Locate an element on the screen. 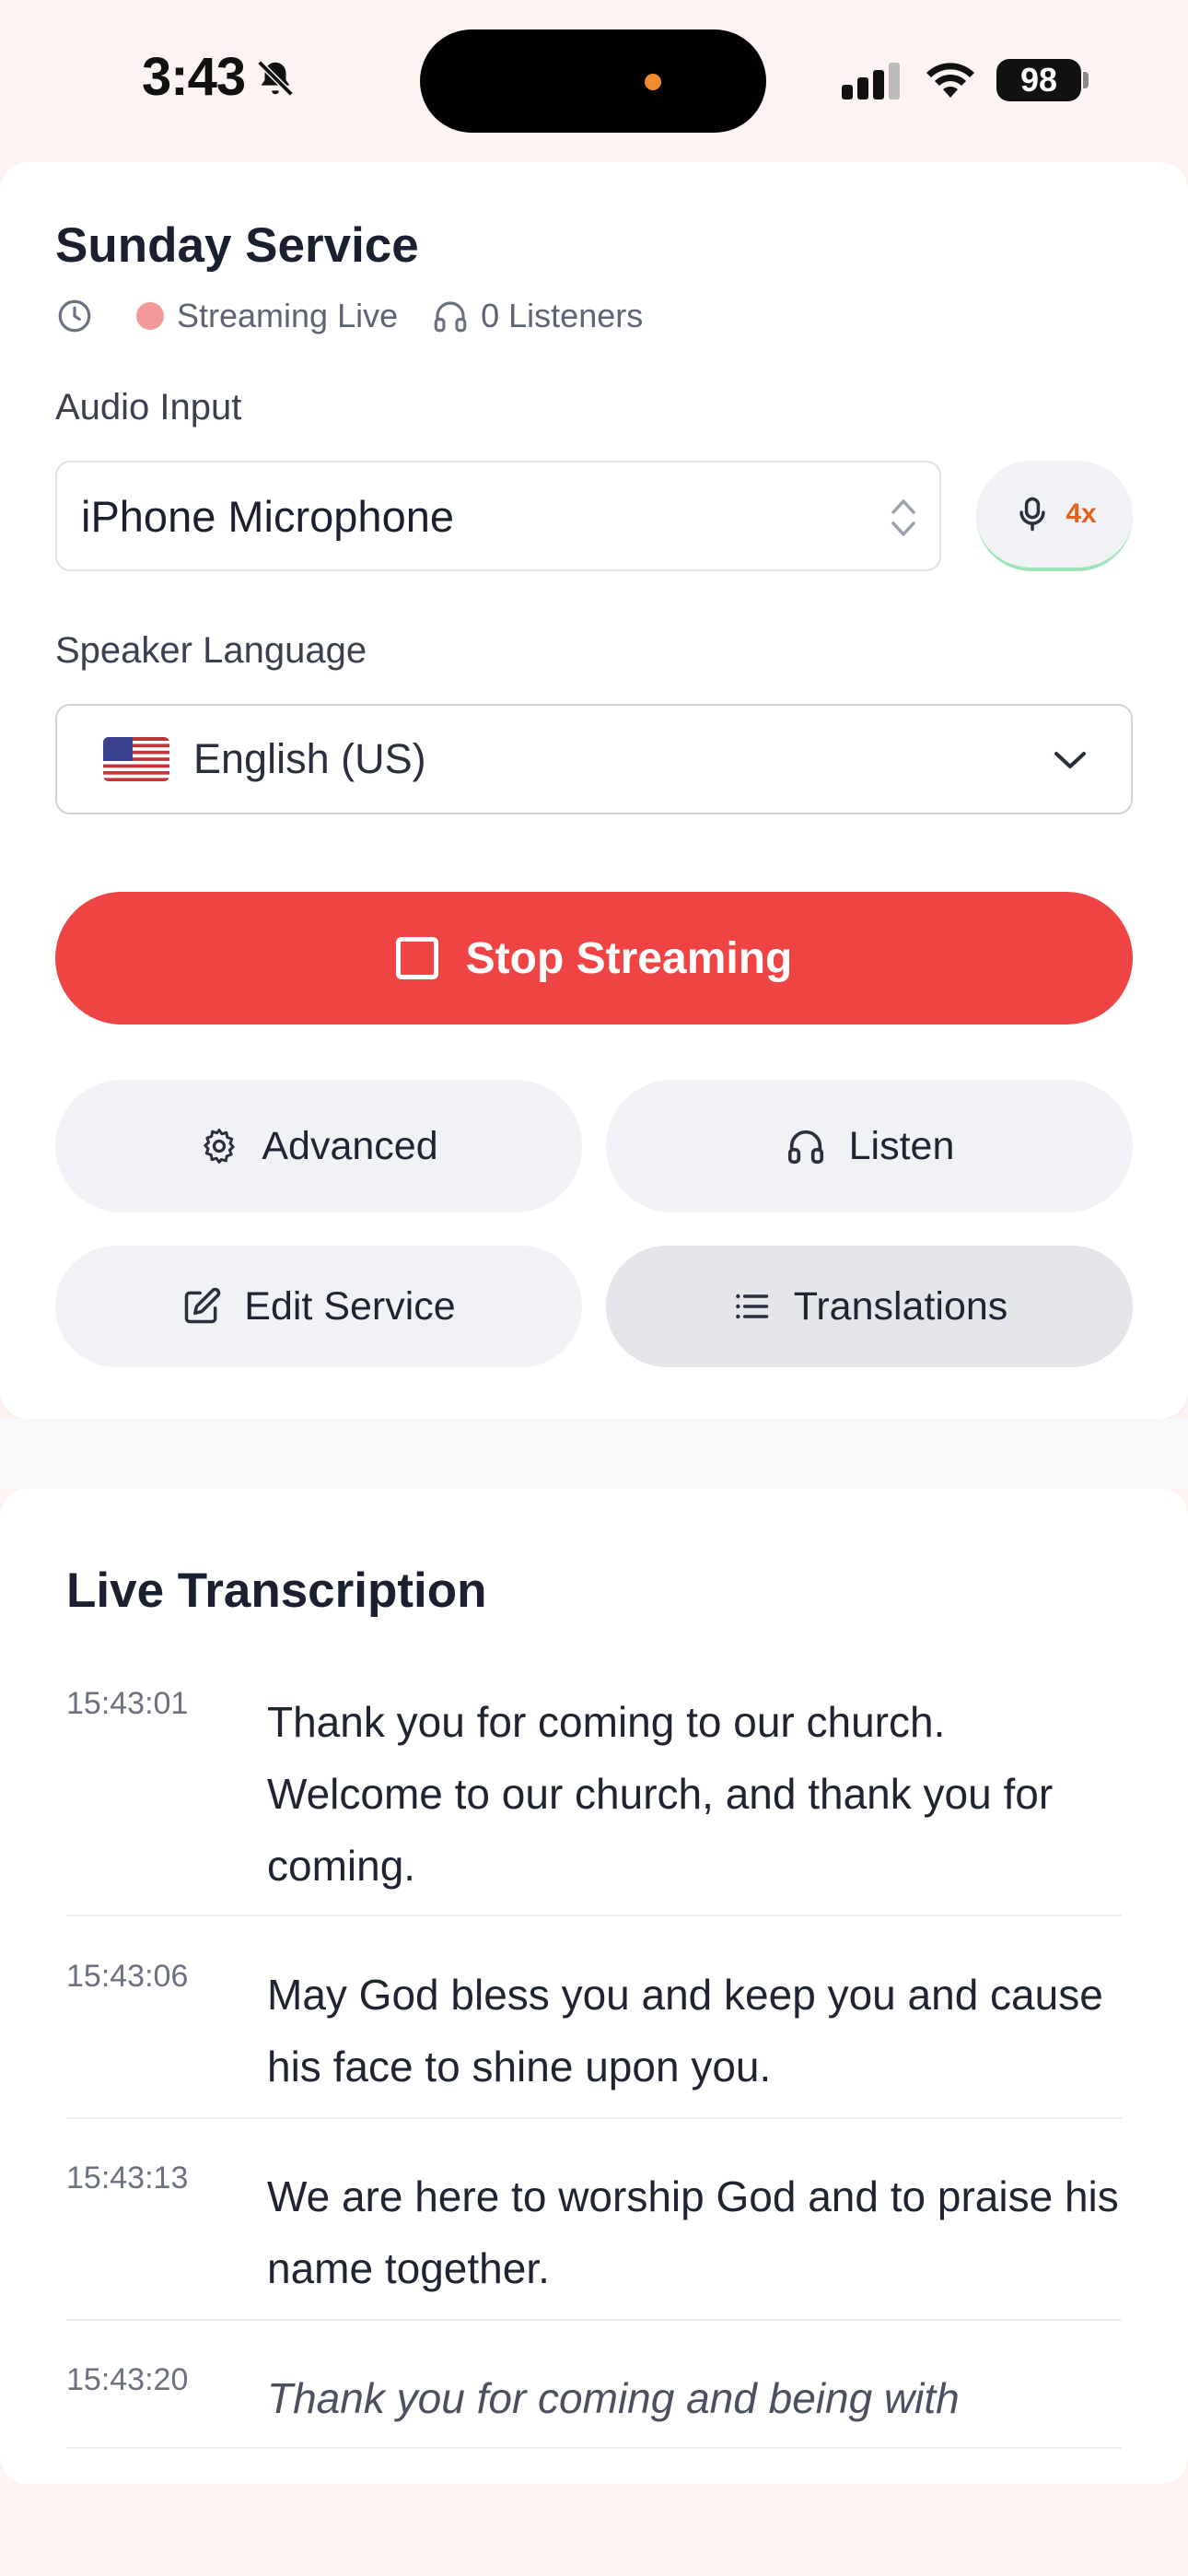 The image size is (1188, 2576). chevron-down-icon is located at coordinates (1070, 760).